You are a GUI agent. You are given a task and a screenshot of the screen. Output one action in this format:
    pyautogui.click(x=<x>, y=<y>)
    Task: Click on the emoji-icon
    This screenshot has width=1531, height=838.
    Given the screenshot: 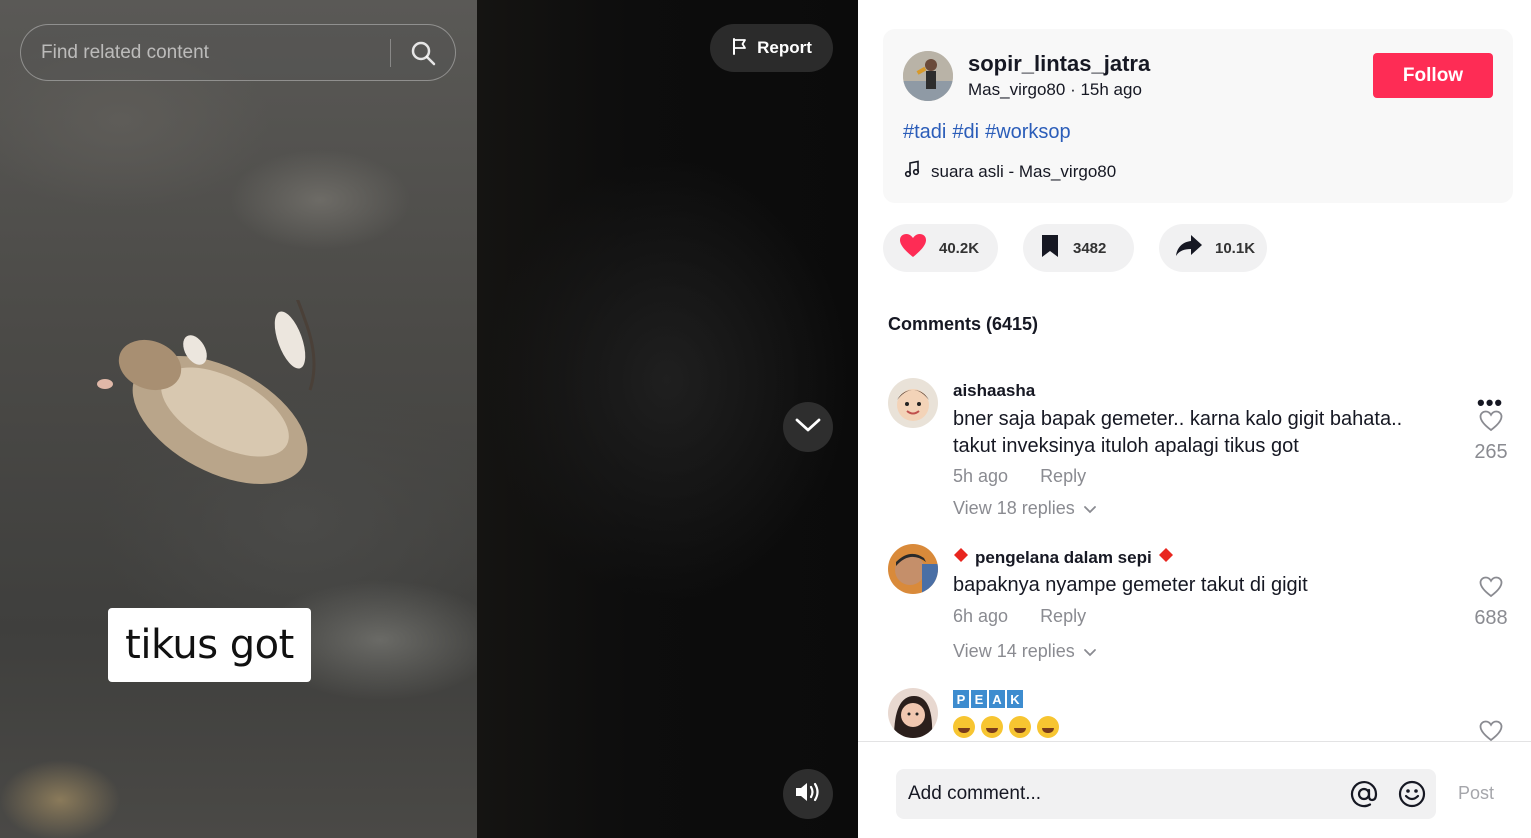 What is the action you would take?
    pyautogui.click(x=1412, y=794)
    